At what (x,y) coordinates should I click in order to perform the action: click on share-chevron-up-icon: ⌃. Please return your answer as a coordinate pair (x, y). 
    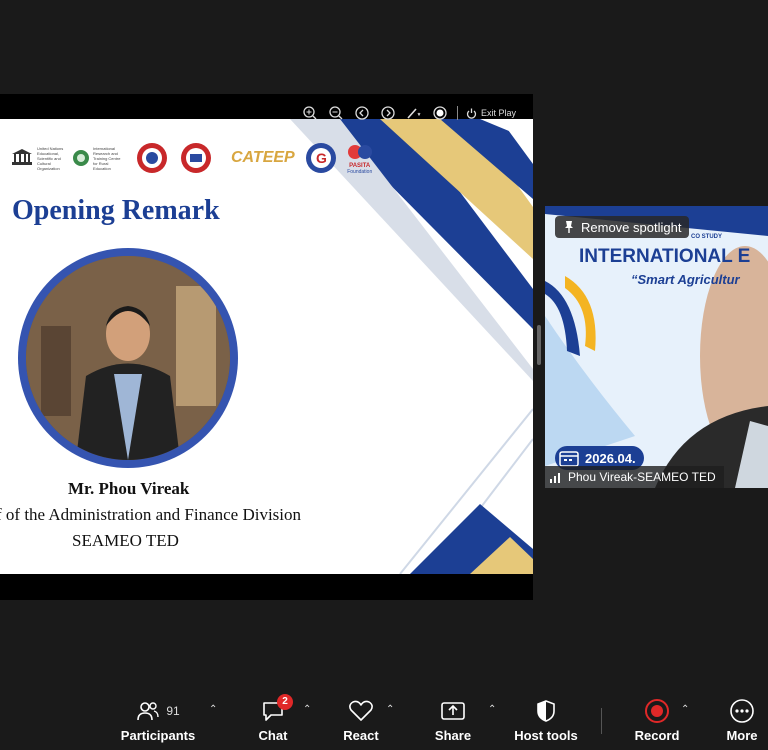
    Looking at the image, I should click on (492, 709).